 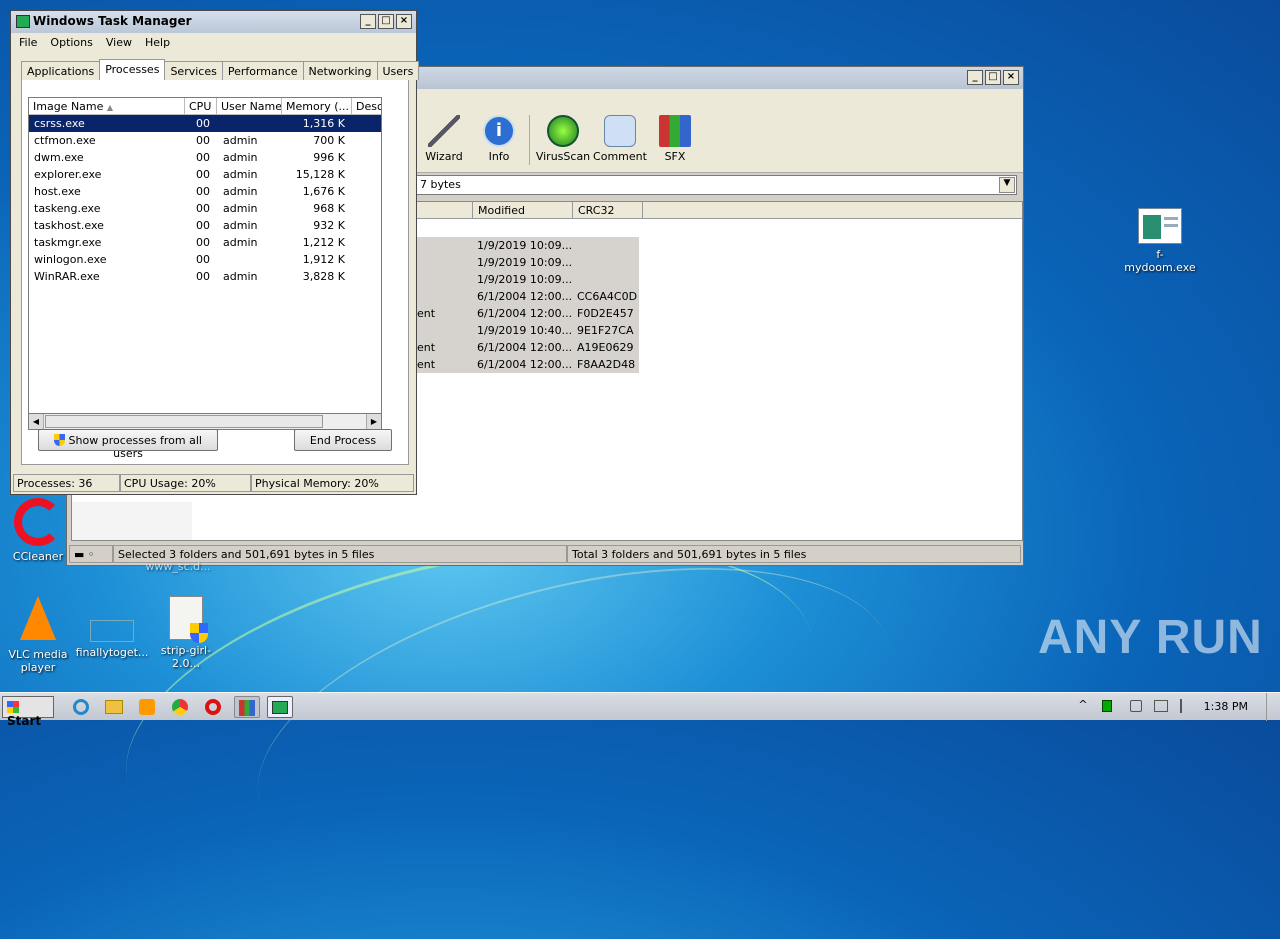 I want to click on drive-icon: ▬ ◦, so click(x=91, y=554).